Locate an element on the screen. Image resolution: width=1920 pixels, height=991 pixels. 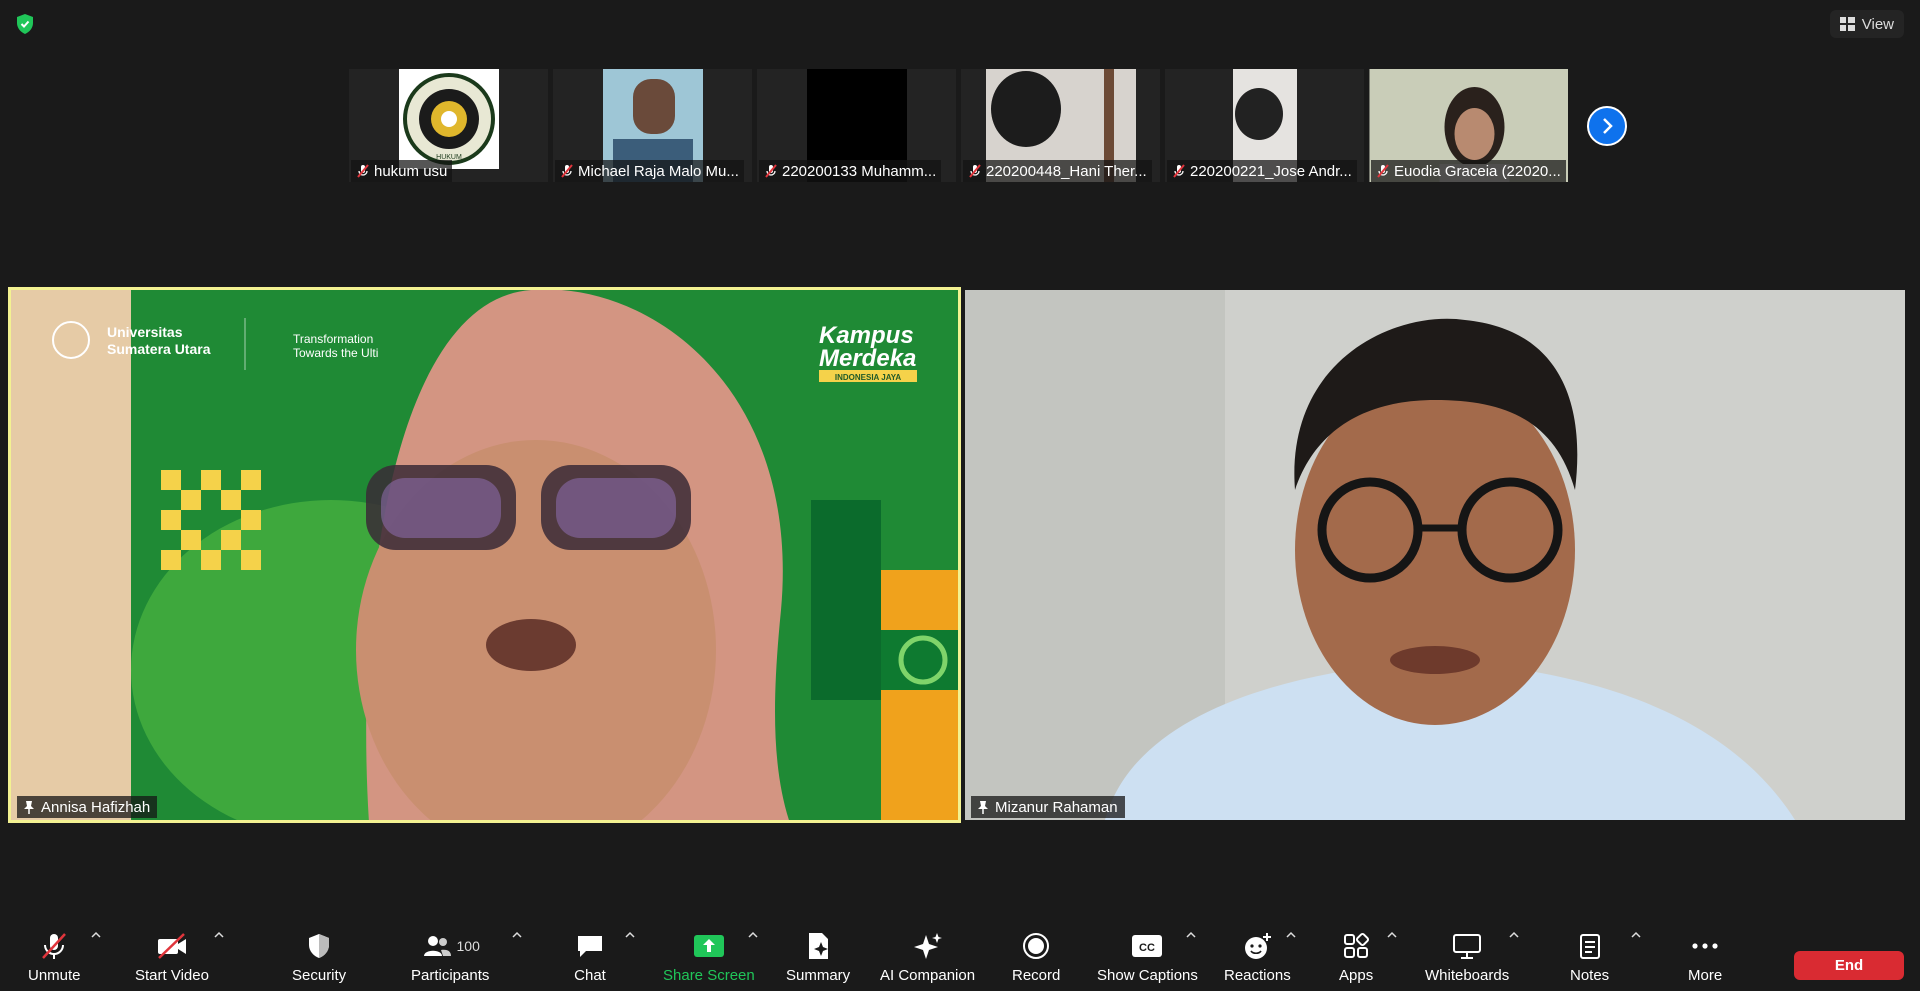
security-button: Security is located at coordinates (319, 957).